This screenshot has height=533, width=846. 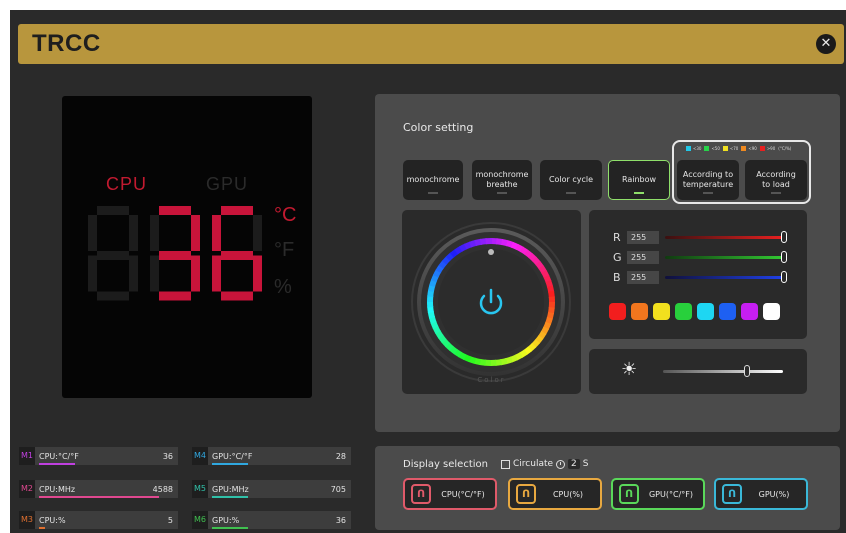 I want to click on mode-rainbow: Rainbow, so click(x=639, y=180).